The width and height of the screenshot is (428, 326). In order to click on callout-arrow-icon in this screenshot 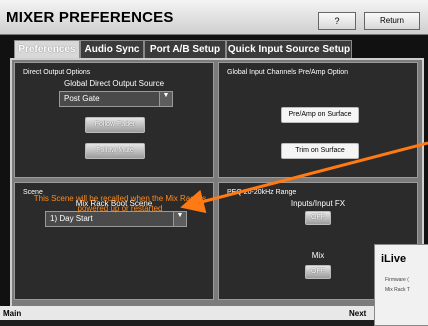, I will do `click(304, 177)`.